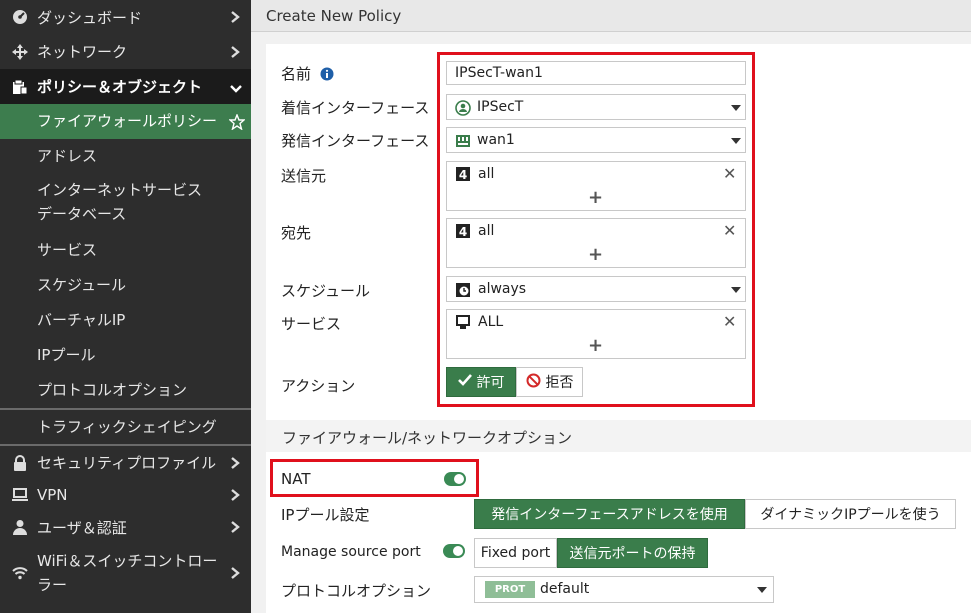 Image resolution: width=971 pixels, height=613 pixels. I want to click on star-icon, so click(237, 121).